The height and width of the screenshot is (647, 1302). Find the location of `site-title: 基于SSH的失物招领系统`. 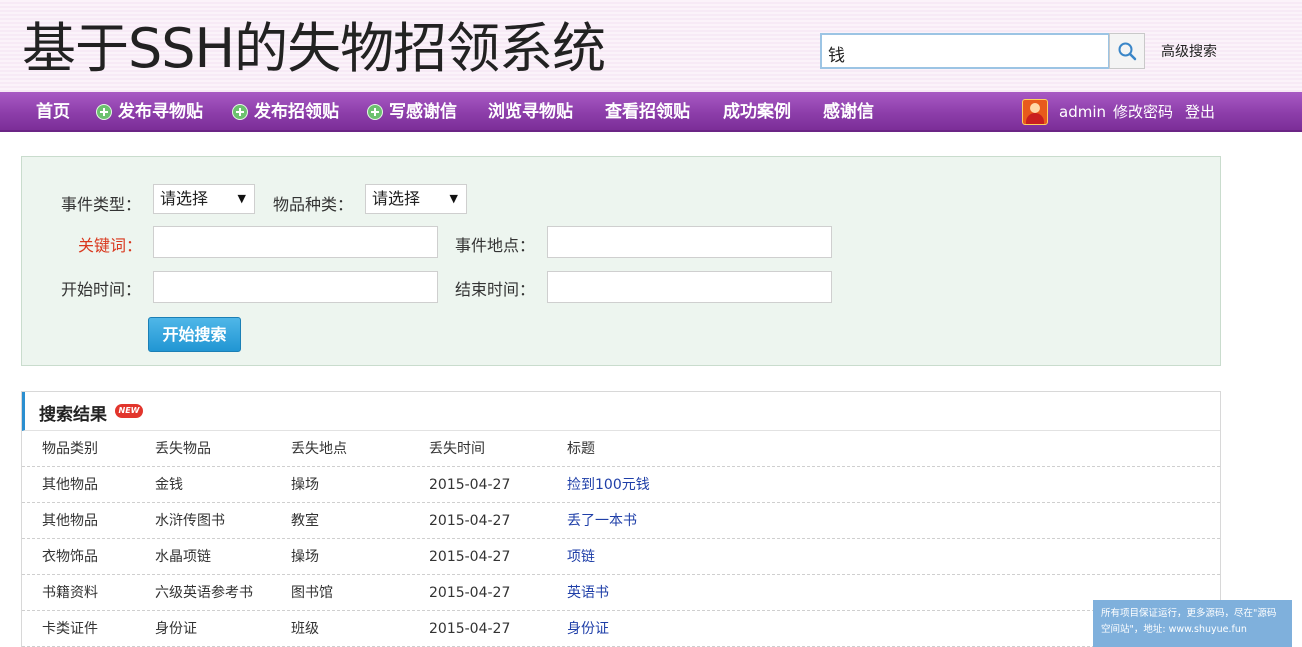

site-title: 基于SSH的失物招领系统 is located at coordinates (314, 48).